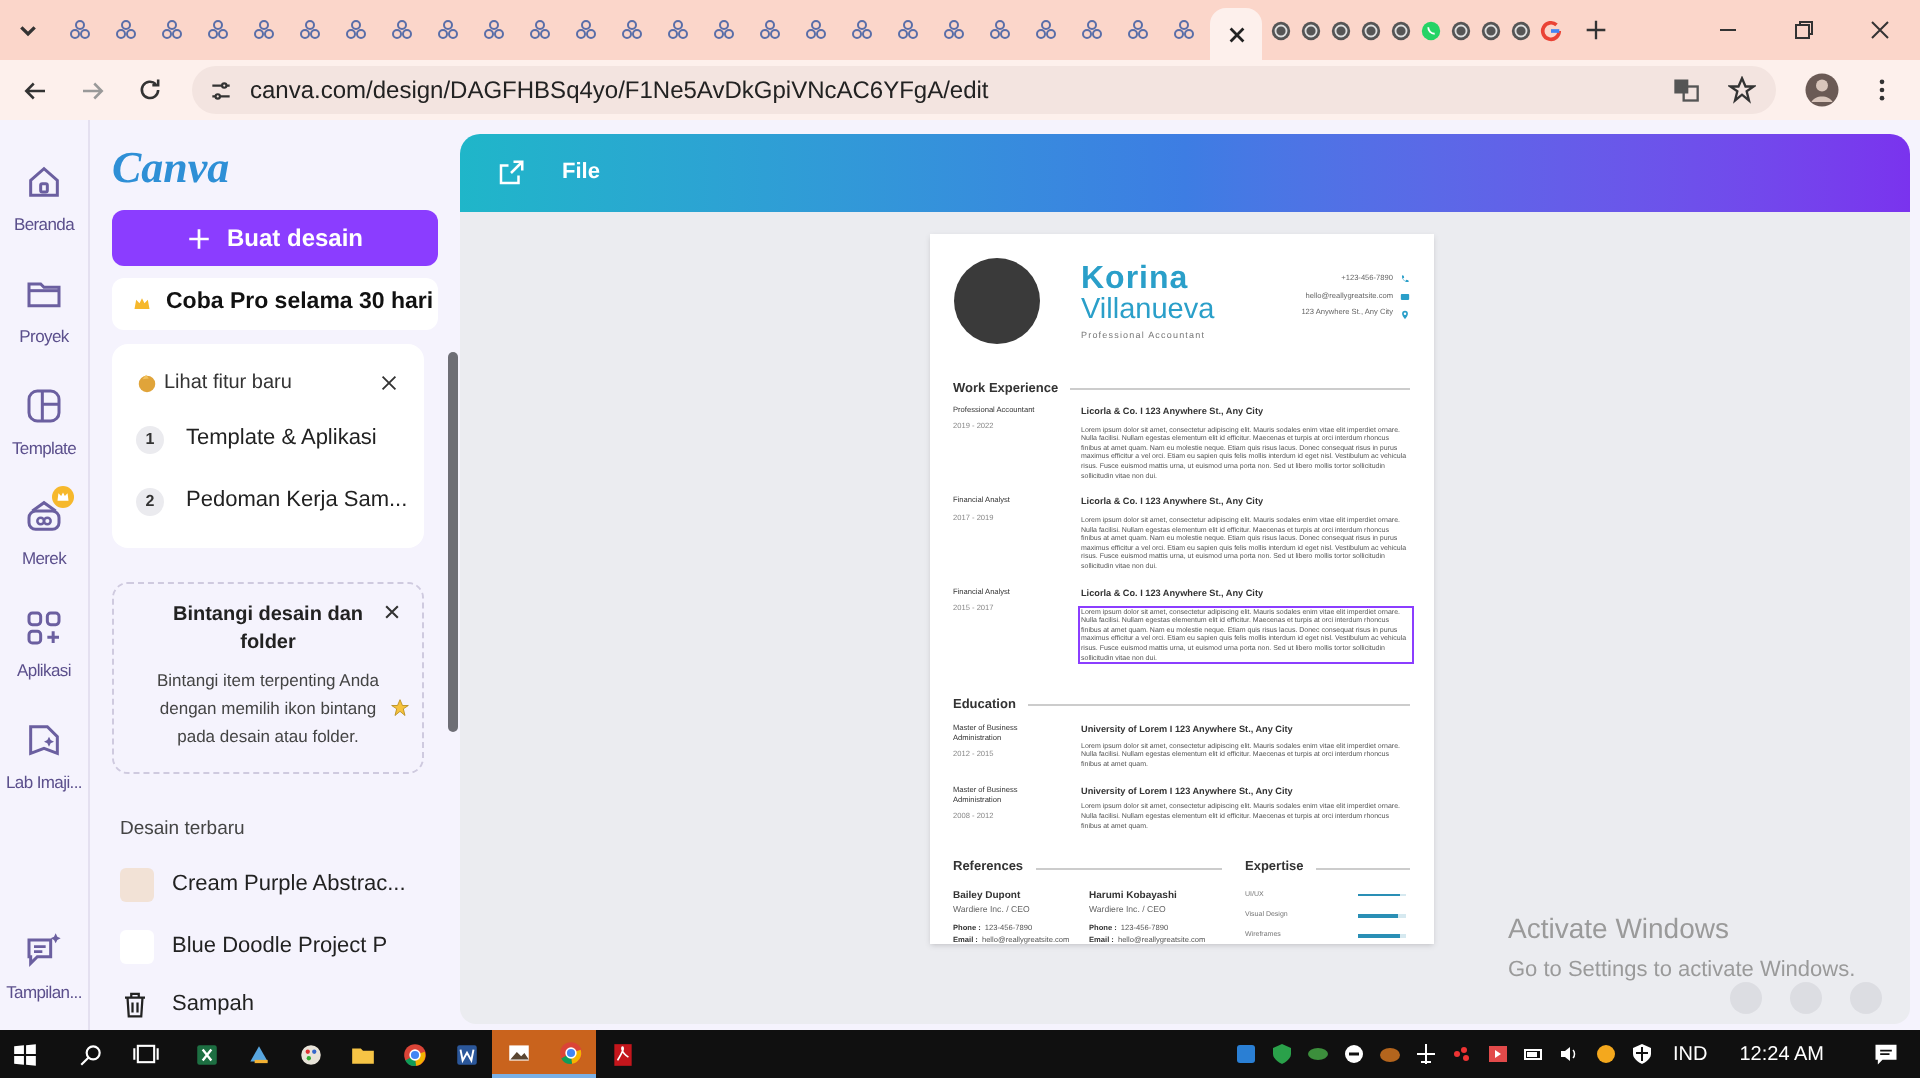 This screenshot has width=1920, height=1078. What do you see at coordinates (44, 516) in the screenshot?
I see `briefcase-icon` at bounding box center [44, 516].